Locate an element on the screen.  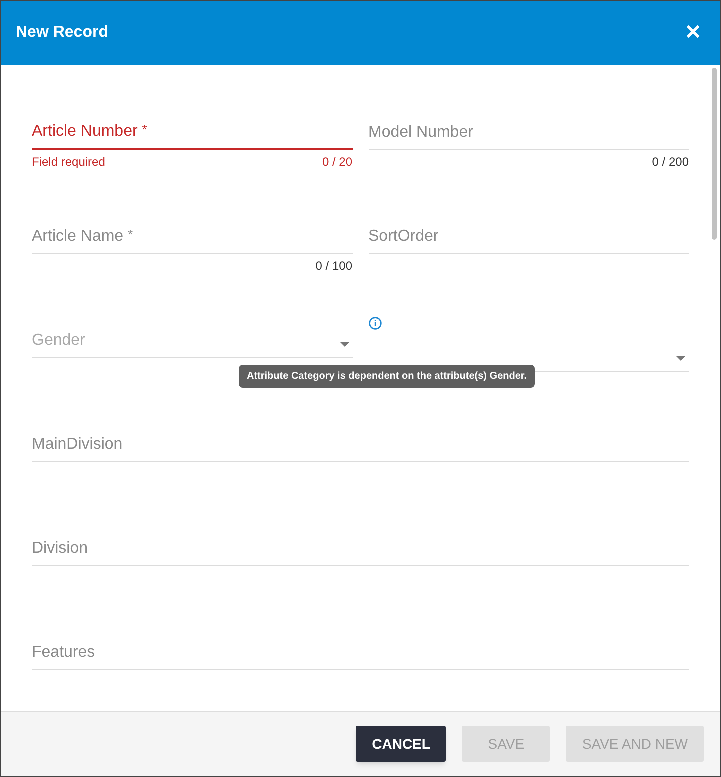
error-message: Field required is located at coordinates (69, 162).